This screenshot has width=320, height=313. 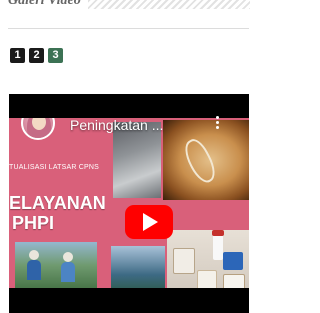 What do you see at coordinates (208, 259) in the screenshot?
I see `products-photo` at bounding box center [208, 259].